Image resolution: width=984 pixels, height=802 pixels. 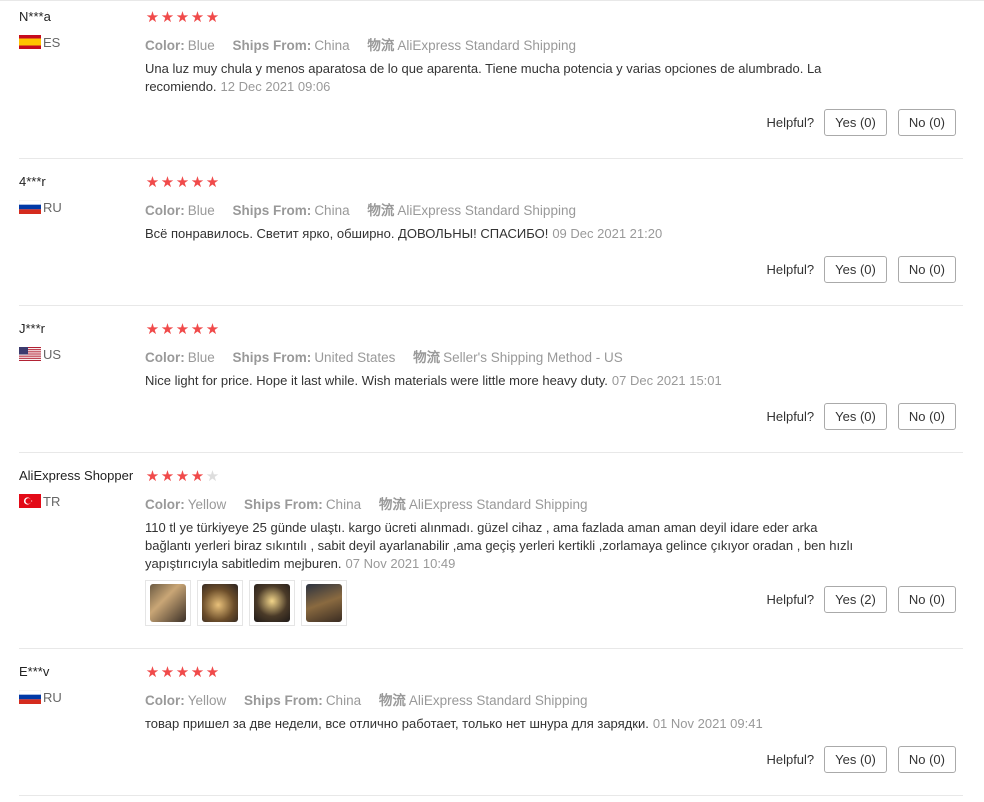 I want to click on review-date: 09 Dec 2021 21:20, so click(x=607, y=233).